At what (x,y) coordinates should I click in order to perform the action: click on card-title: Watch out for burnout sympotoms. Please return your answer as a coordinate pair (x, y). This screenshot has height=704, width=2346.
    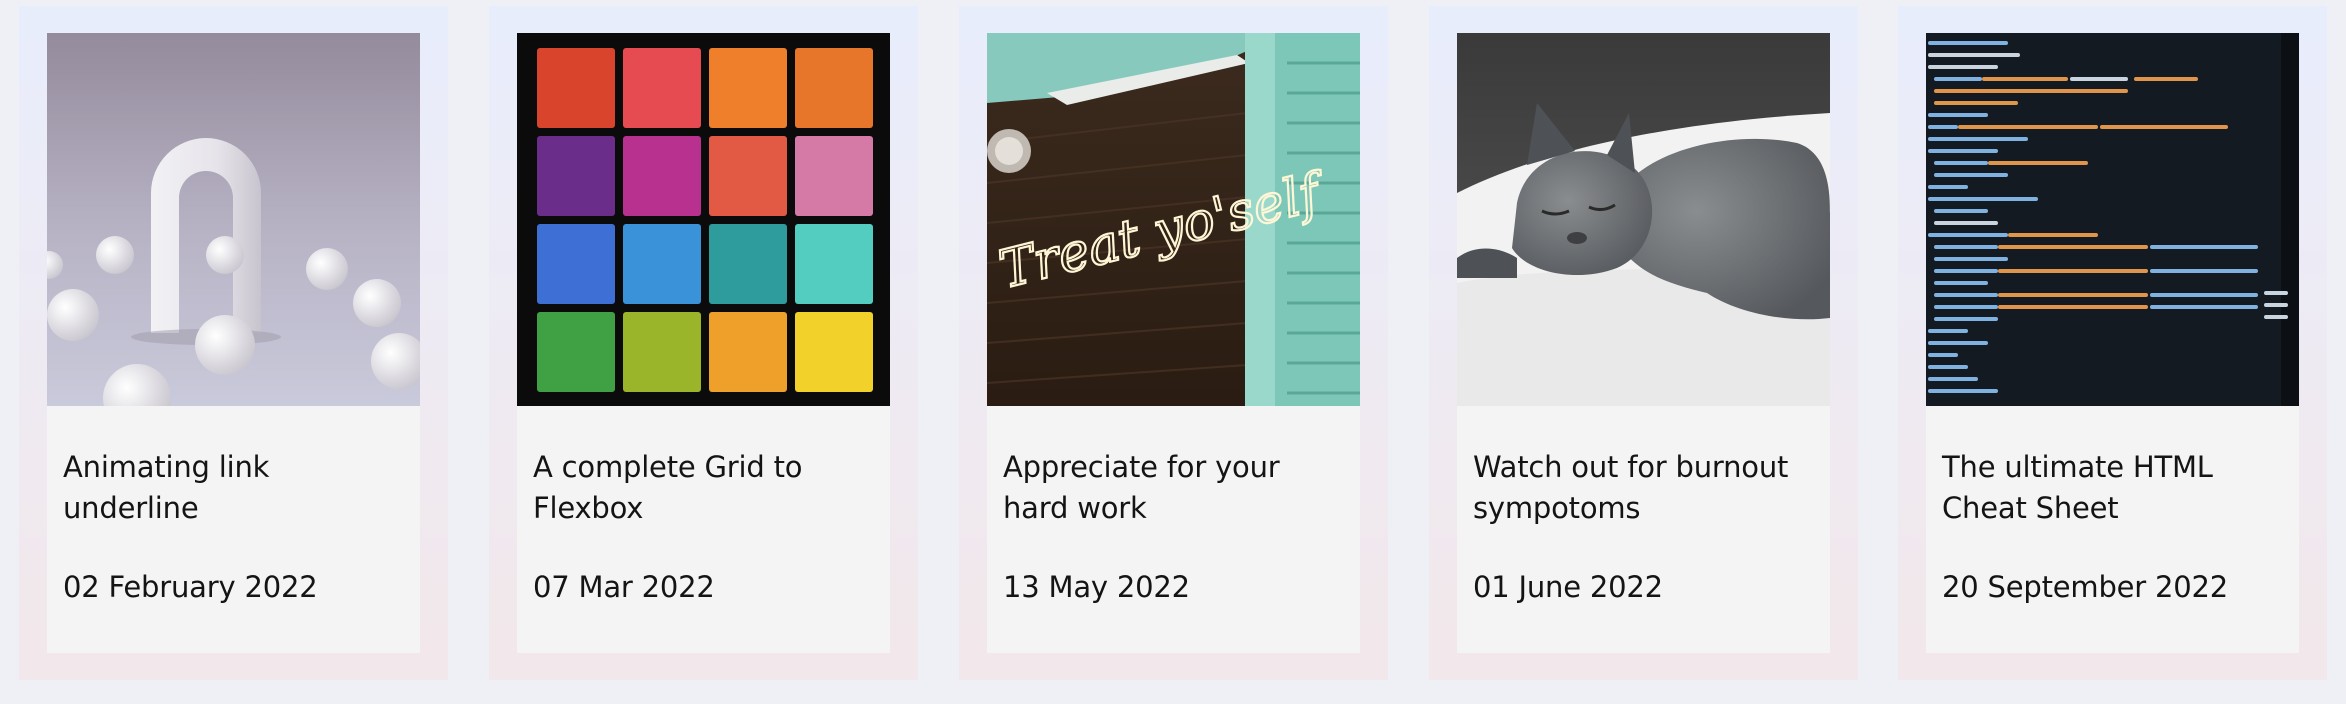
    Looking at the image, I should click on (1645, 488).